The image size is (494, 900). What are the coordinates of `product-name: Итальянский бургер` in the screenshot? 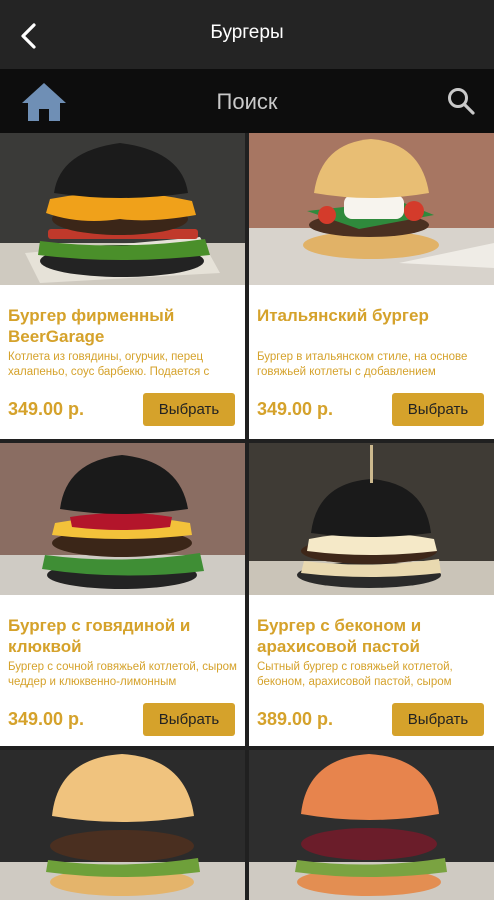 It's located at (343, 315).